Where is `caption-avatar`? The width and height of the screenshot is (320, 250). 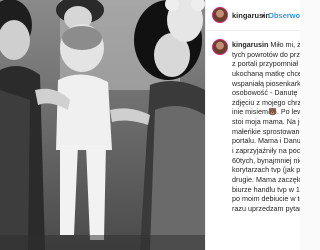
caption-avatar is located at coordinates (220, 47).